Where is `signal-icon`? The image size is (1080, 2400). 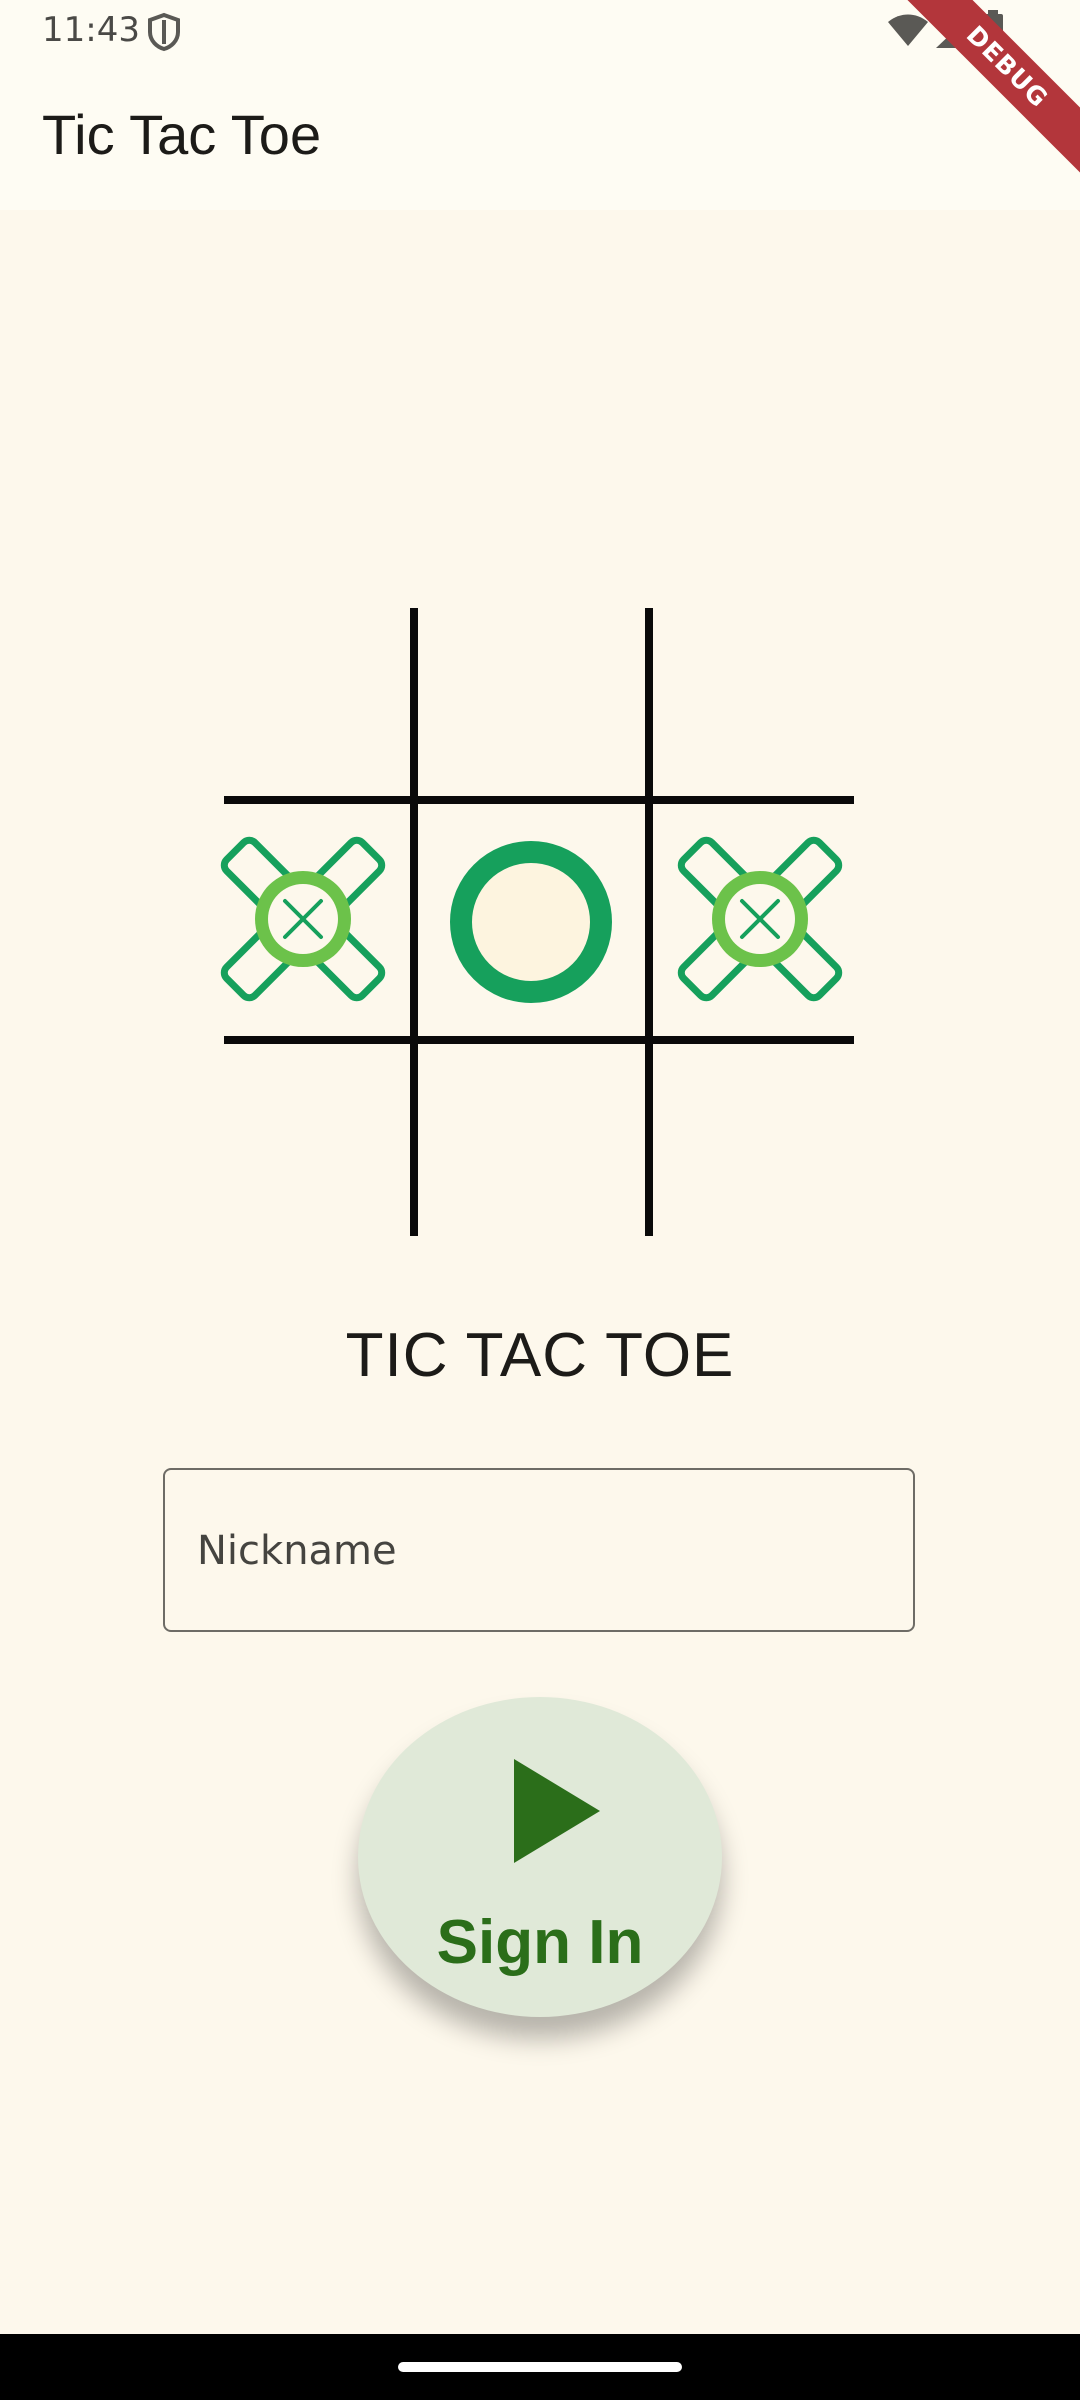 signal-icon is located at coordinates (954, 31).